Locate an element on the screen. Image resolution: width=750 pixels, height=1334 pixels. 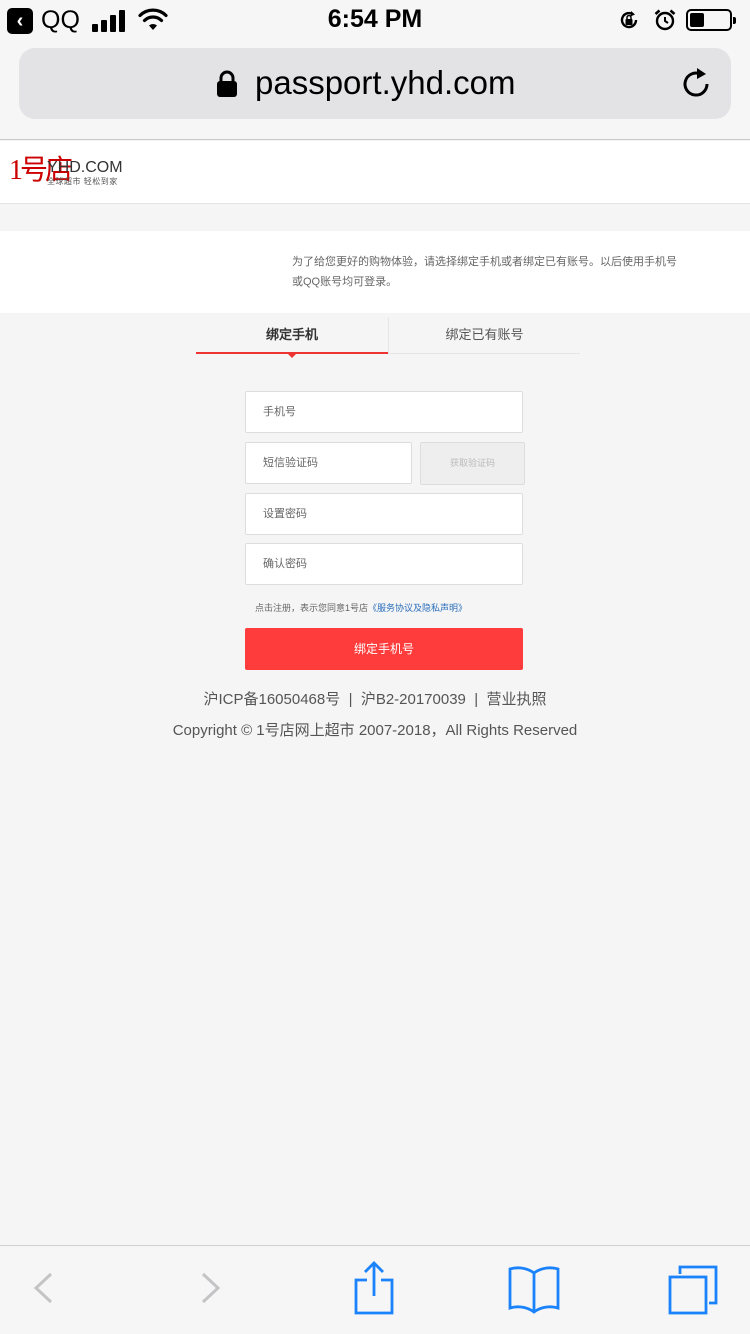
tab-bind-phone: 绑定手机 is located at coordinates (292, 338).